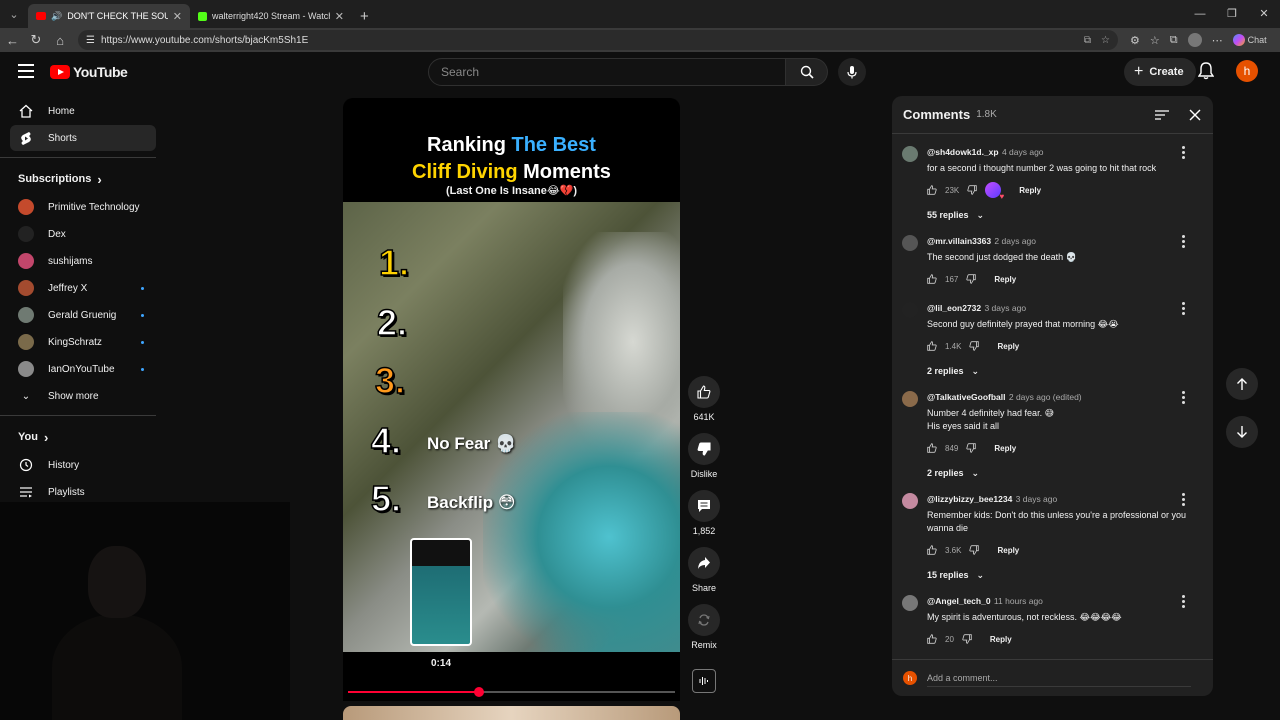 The image size is (1280, 720). I want to click on view-replies-button: 2 replies ⌄, so click(1065, 371).